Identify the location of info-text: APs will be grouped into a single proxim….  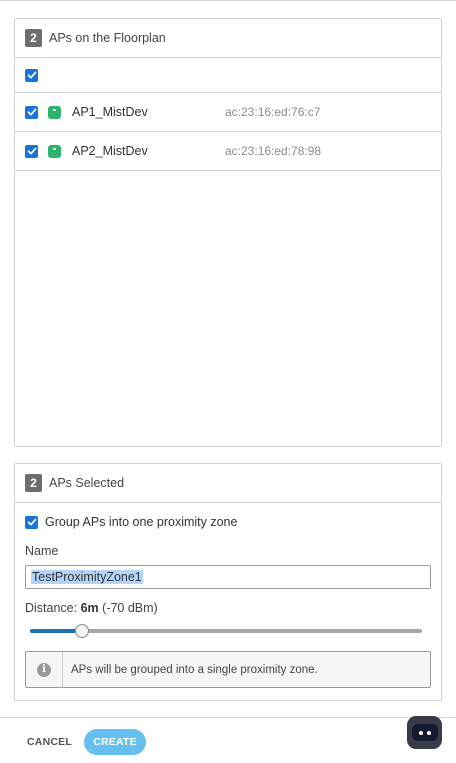
(194, 669).